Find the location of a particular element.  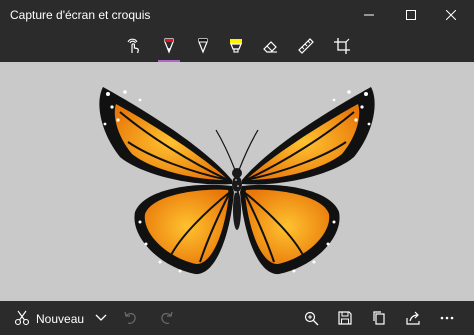

bottom-bar: Nouveau is located at coordinates (237, 318).